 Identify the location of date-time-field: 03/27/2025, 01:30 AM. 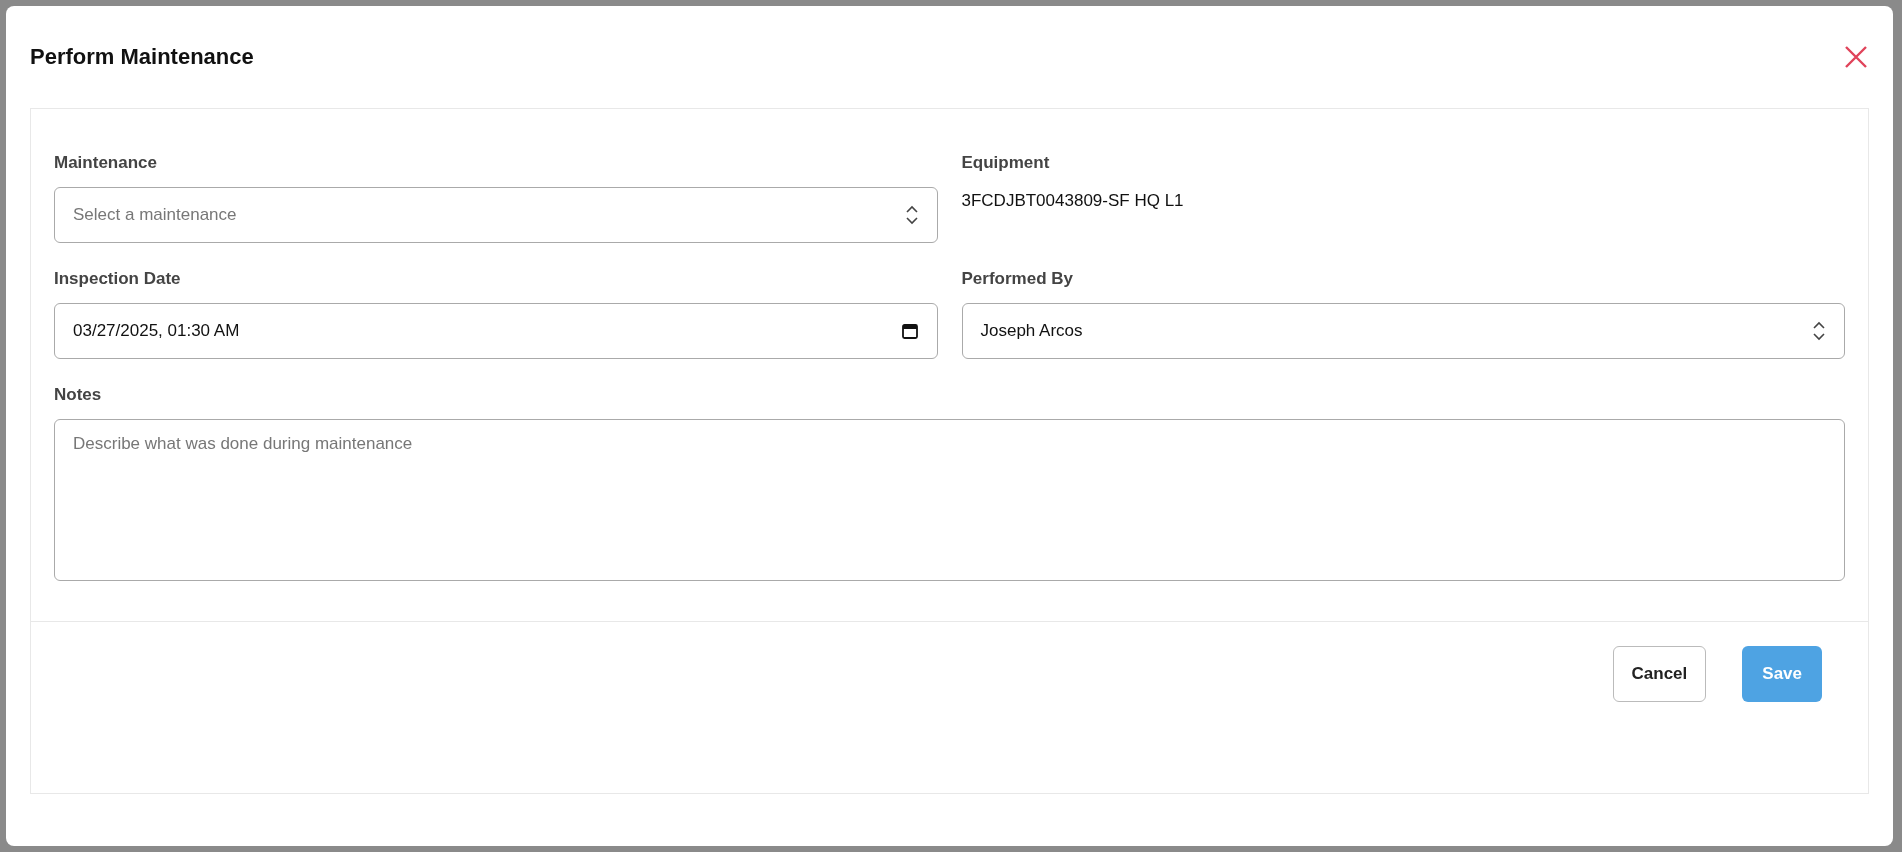
(496, 331).